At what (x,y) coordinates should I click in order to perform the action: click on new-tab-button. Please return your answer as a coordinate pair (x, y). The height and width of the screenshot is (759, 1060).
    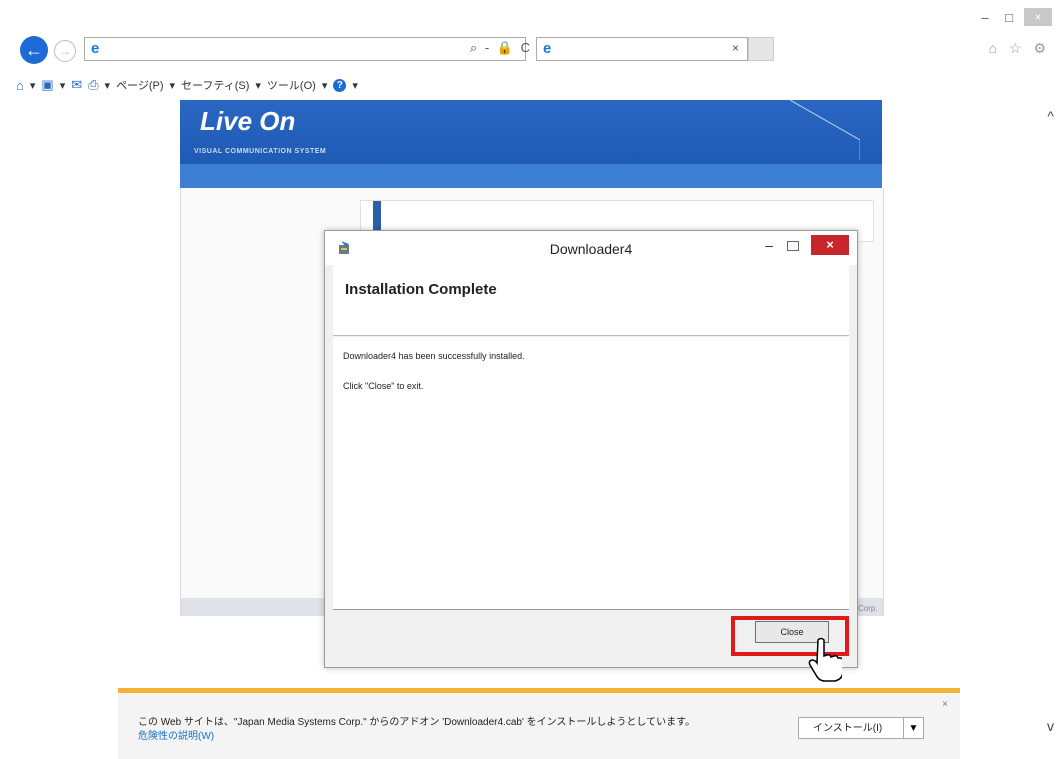
    Looking at the image, I should click on (761, 49).